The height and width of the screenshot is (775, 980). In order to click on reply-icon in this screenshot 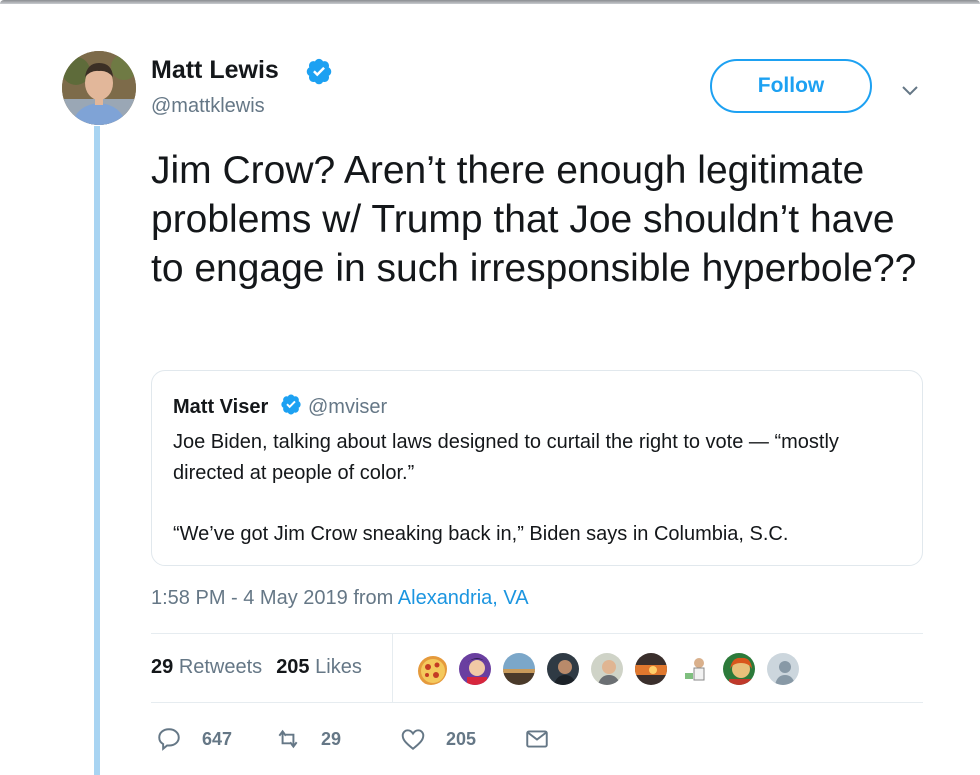, I will do `click(169, 739)`.